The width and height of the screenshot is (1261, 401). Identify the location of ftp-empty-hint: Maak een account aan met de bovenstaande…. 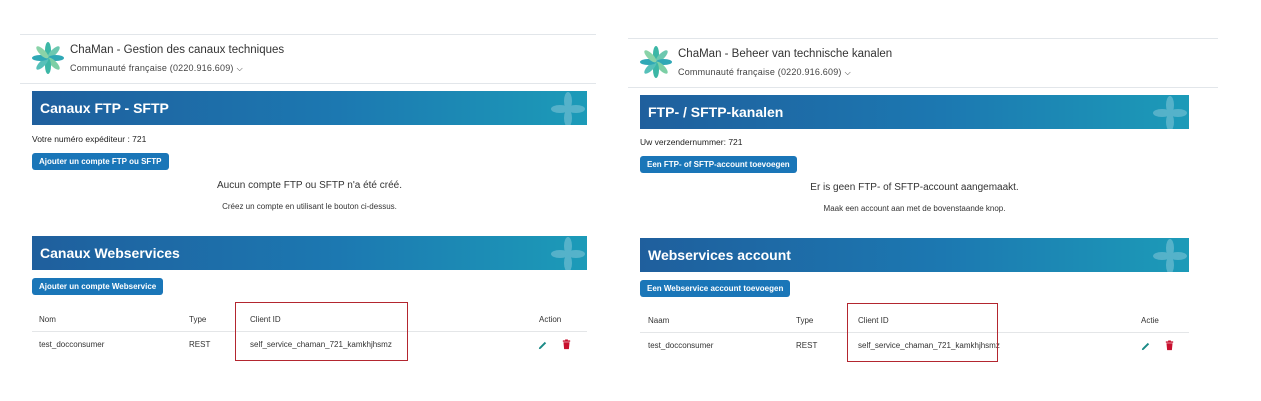
(914, 208).